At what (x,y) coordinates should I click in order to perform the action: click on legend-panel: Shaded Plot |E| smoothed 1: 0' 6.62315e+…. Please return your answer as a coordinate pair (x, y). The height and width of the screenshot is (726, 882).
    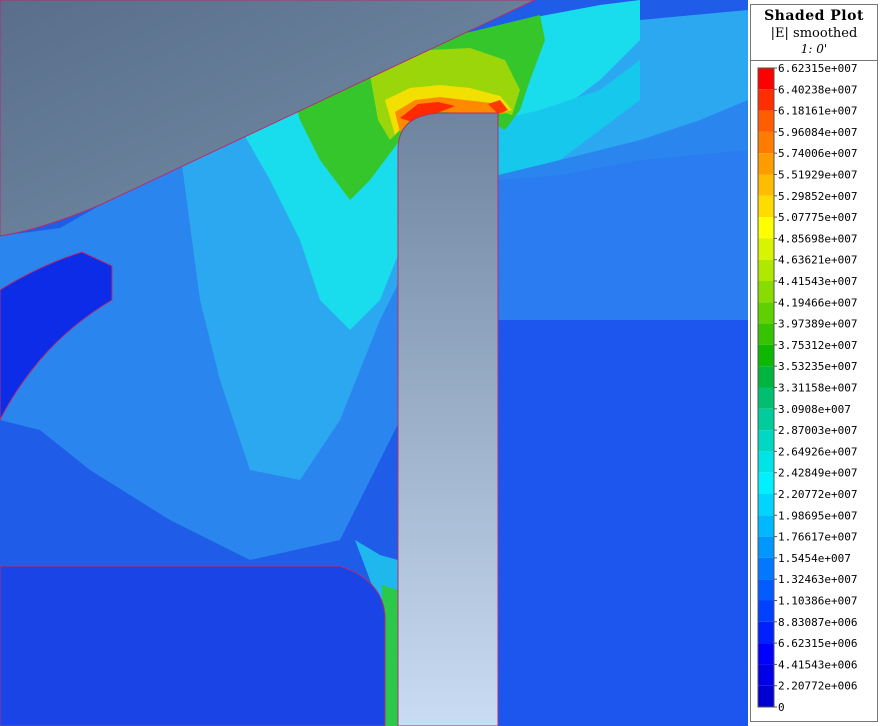
    Looking at the image, I should click on (814, 363).